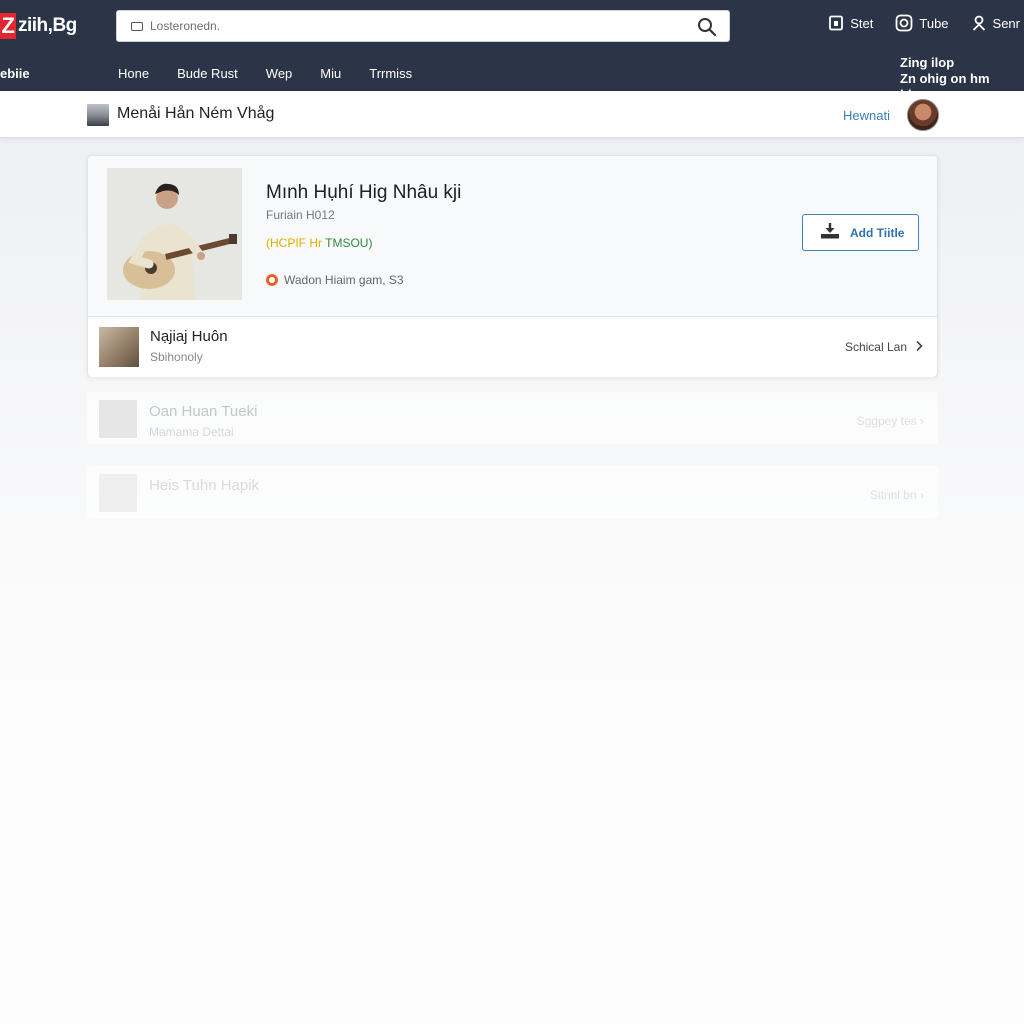  I want to click on header-action-stet: Stet, so click(850, 23).